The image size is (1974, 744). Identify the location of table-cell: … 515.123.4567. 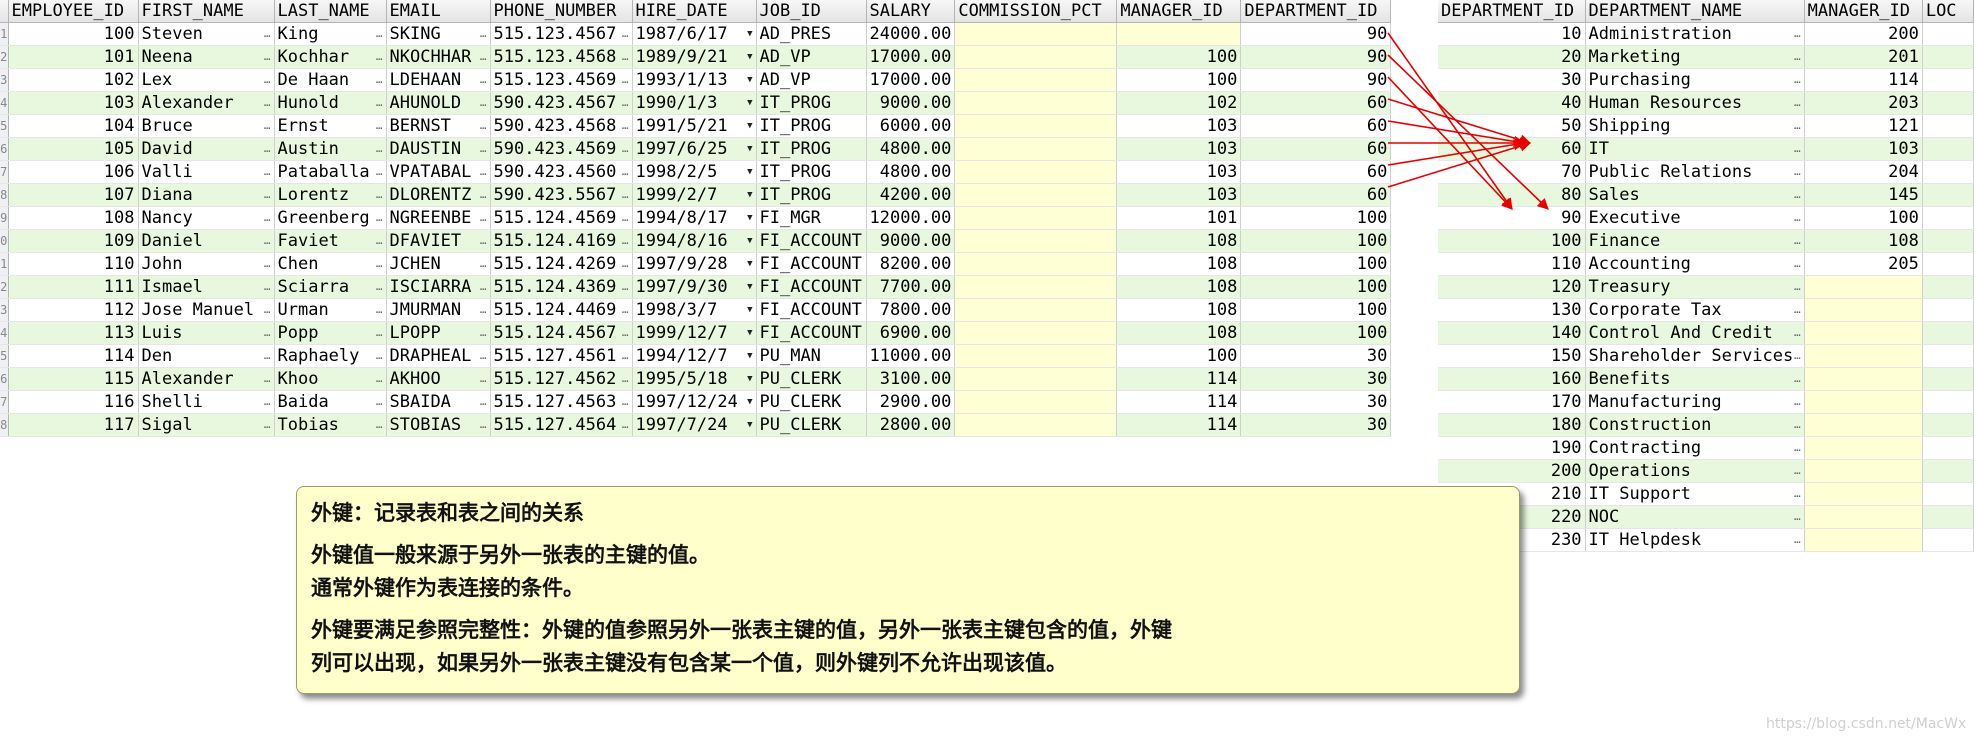
(561, 34).